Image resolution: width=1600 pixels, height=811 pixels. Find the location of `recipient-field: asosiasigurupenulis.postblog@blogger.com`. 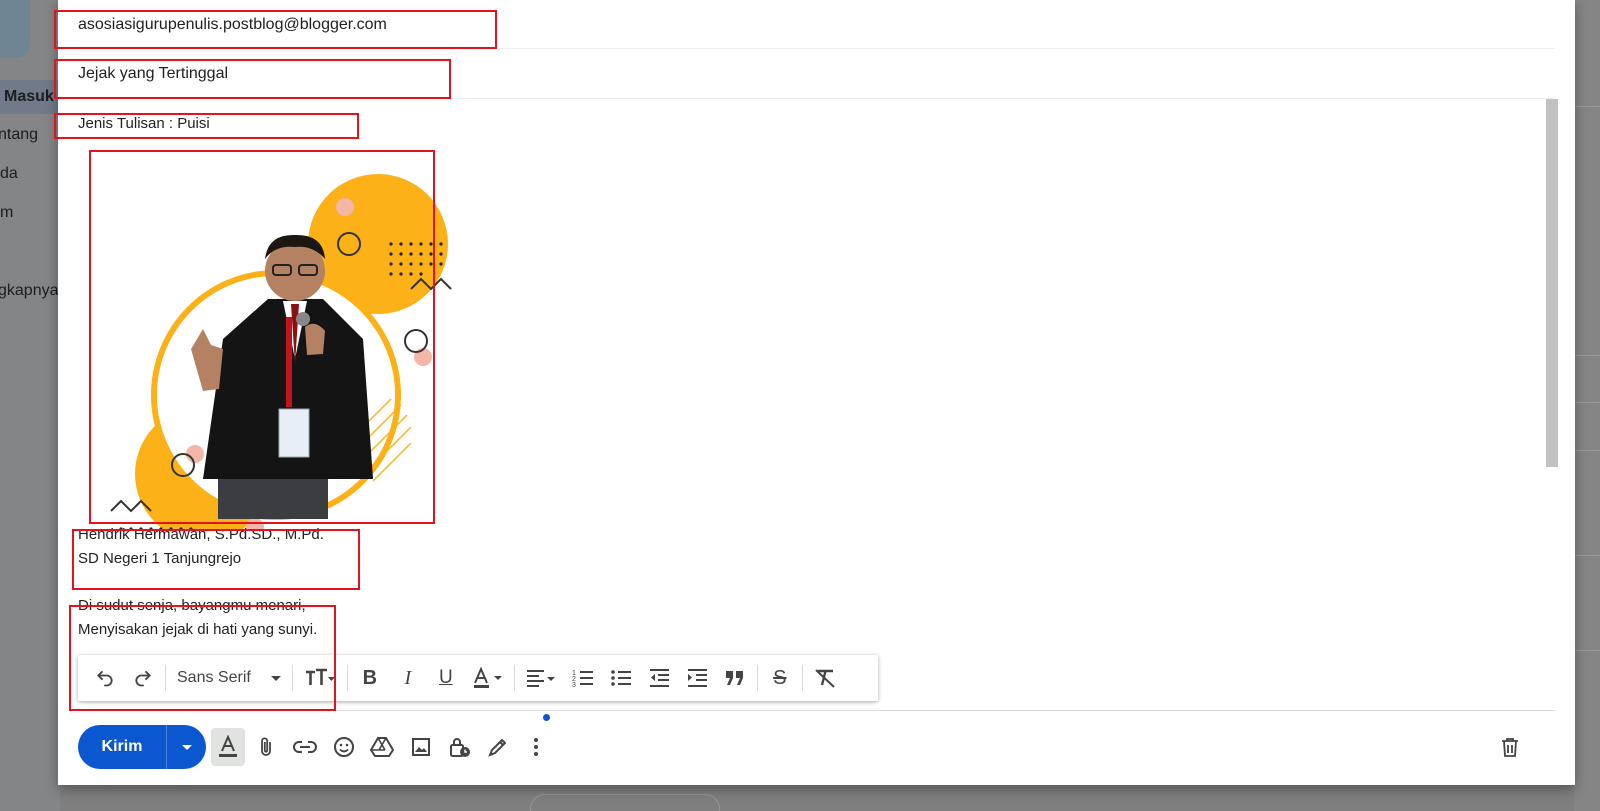

recipient-field: asosiasigurupenulis.postblog@blogger.com is located at coordinates (806, 24).